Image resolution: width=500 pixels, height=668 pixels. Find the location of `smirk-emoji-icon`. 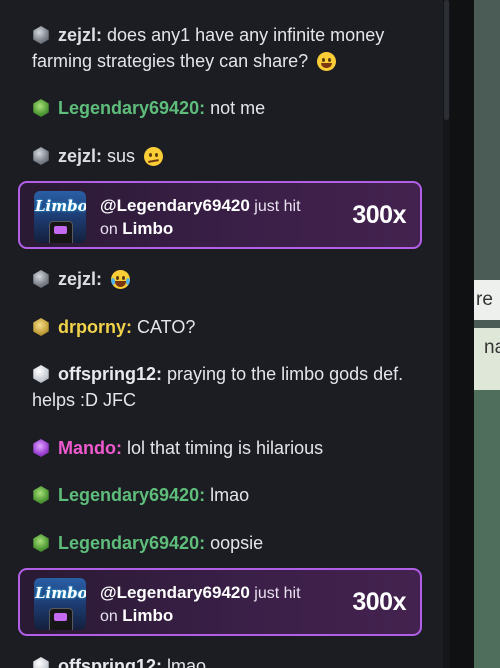

smirk-emoji-icon is located at coordinates (154, 156).